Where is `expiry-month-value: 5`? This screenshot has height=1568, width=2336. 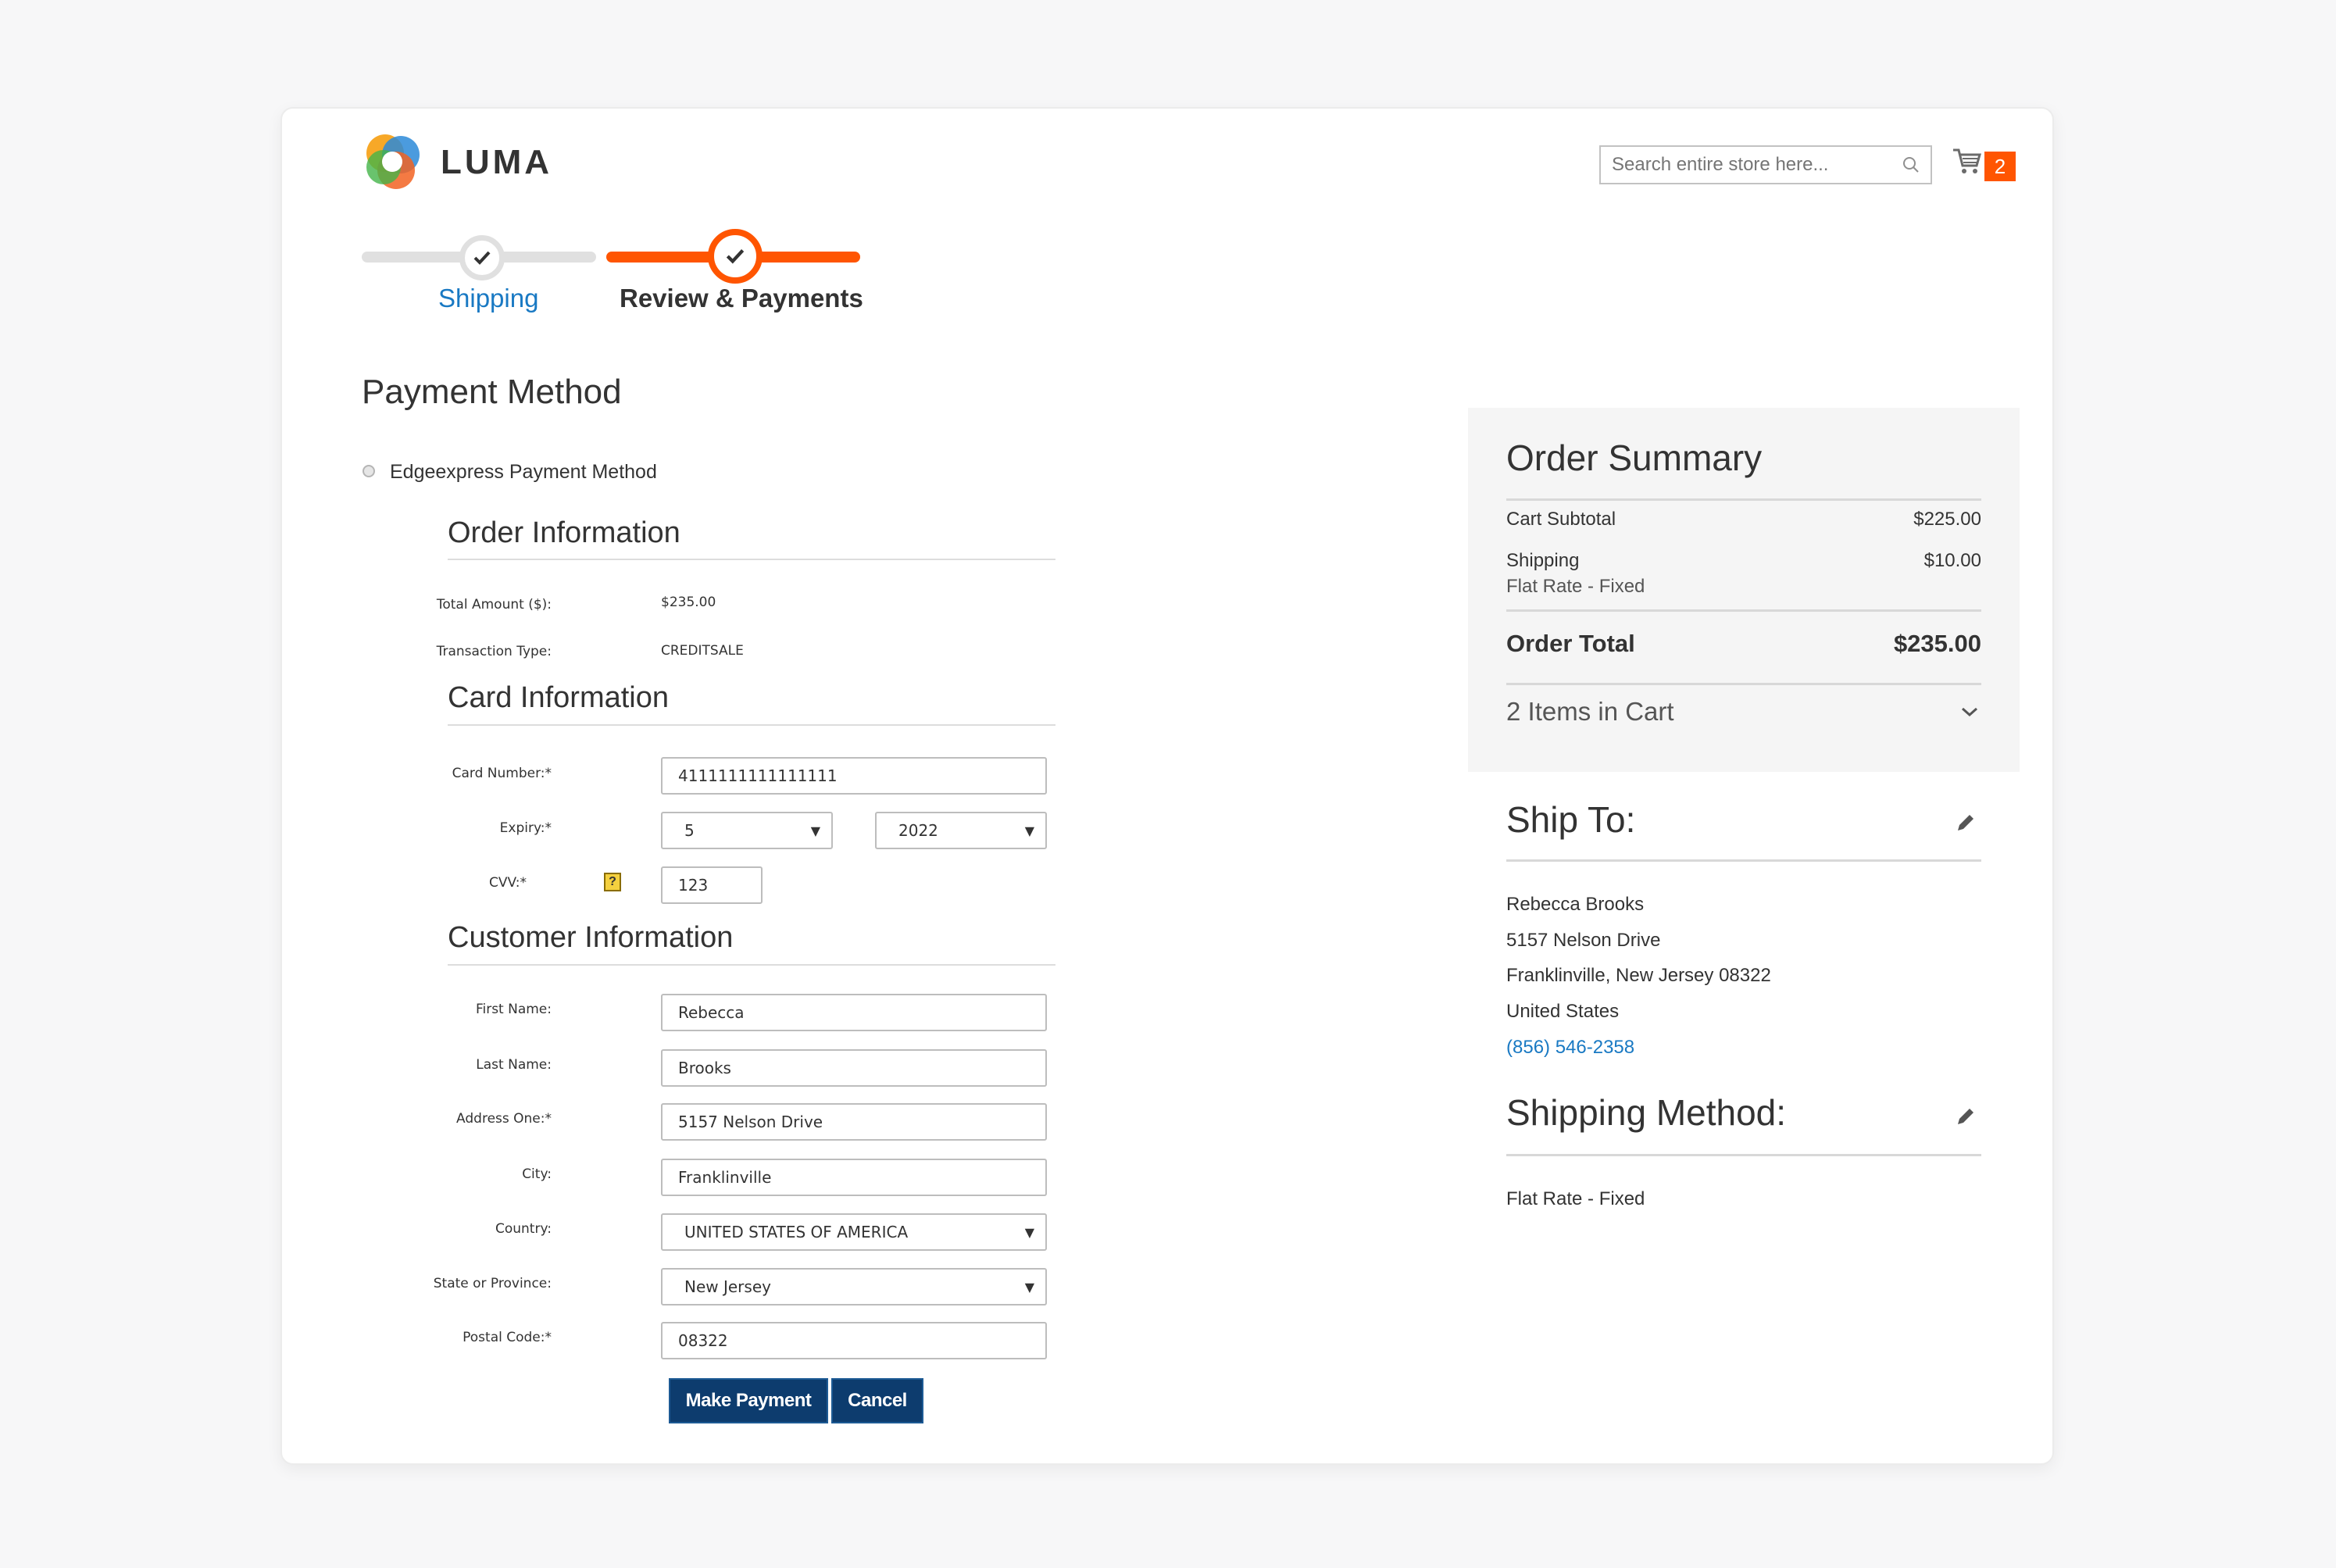 expiry-month-value: 5 is located at coordinates (689, 831).